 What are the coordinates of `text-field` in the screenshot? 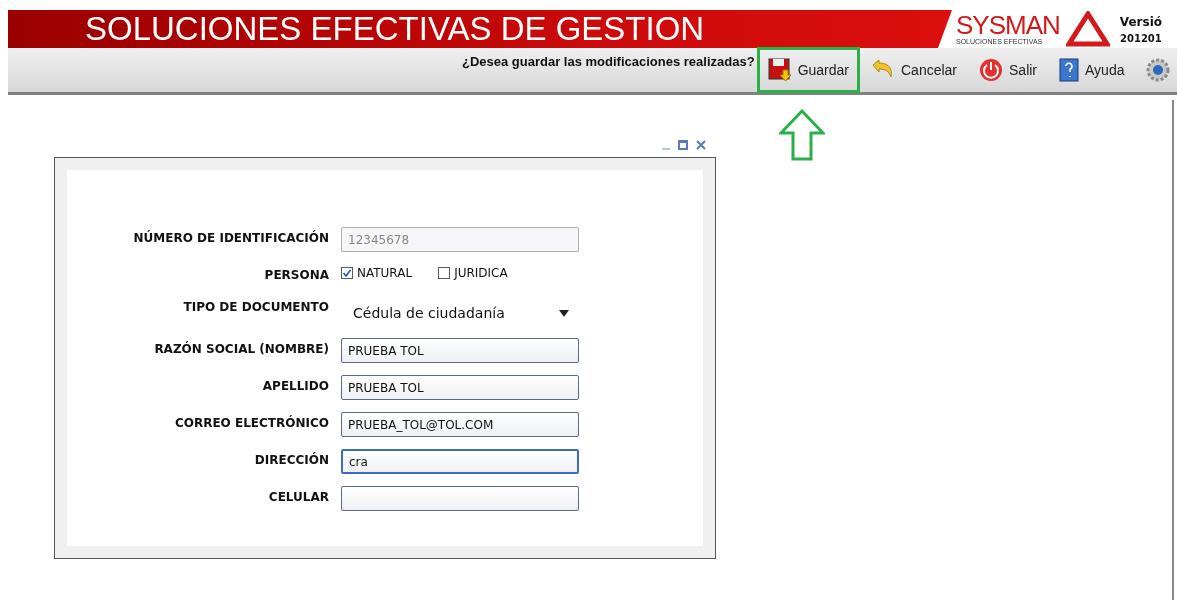 It's located at (460, 498).